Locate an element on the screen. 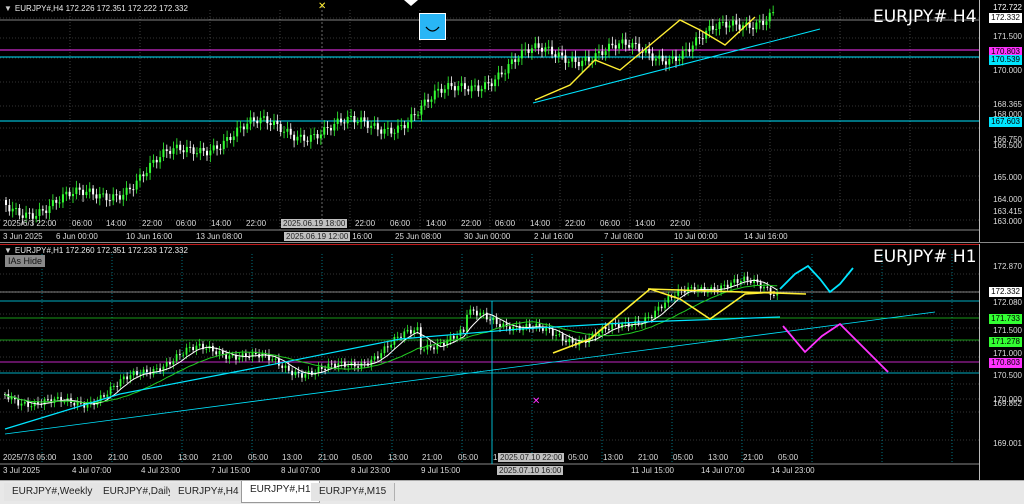 Image resolution: width=1024 pixels, height=504 pixels. tab-eurjpy-h1: EURJPY#,H1 is located at coordinates (280, 492).